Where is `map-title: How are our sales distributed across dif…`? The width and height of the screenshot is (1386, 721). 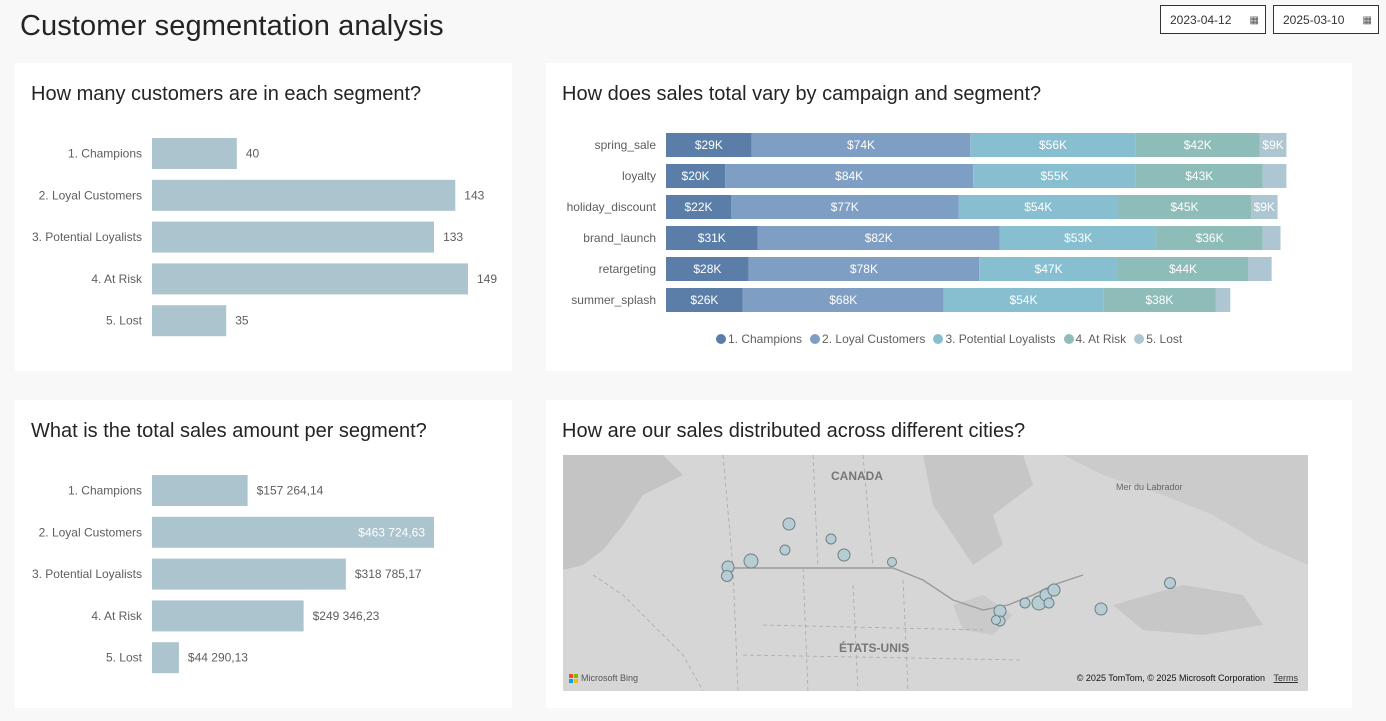 map-title: How are our sales distributed across dif… is located at coordinates (794, 431).